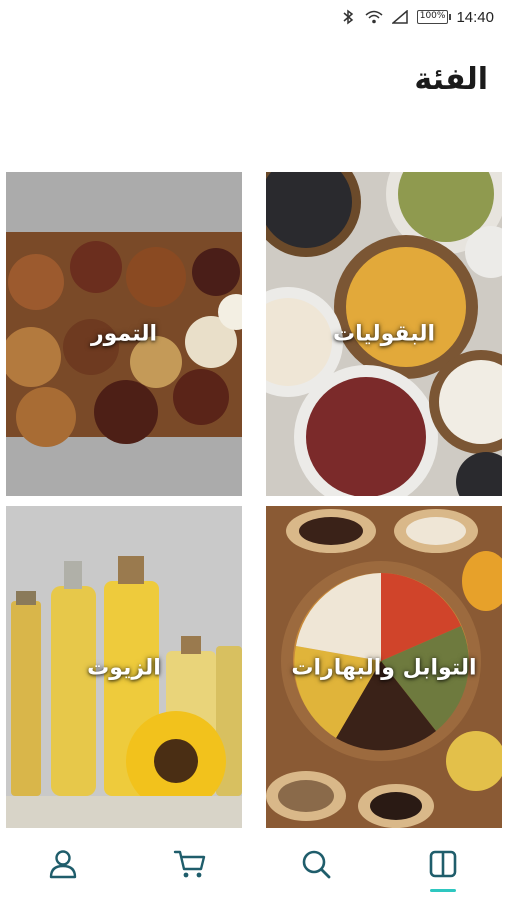  I want to click on search-icon, so click(316, 864).